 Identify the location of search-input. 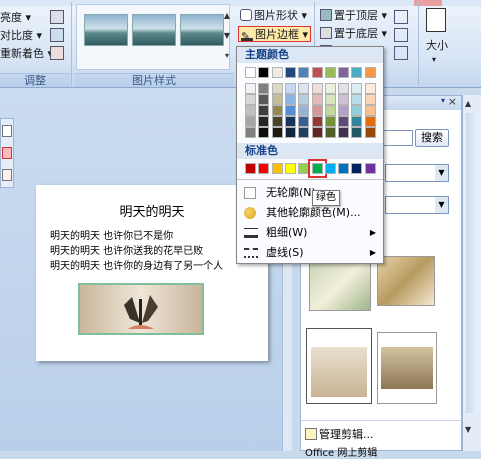
(397, 138).